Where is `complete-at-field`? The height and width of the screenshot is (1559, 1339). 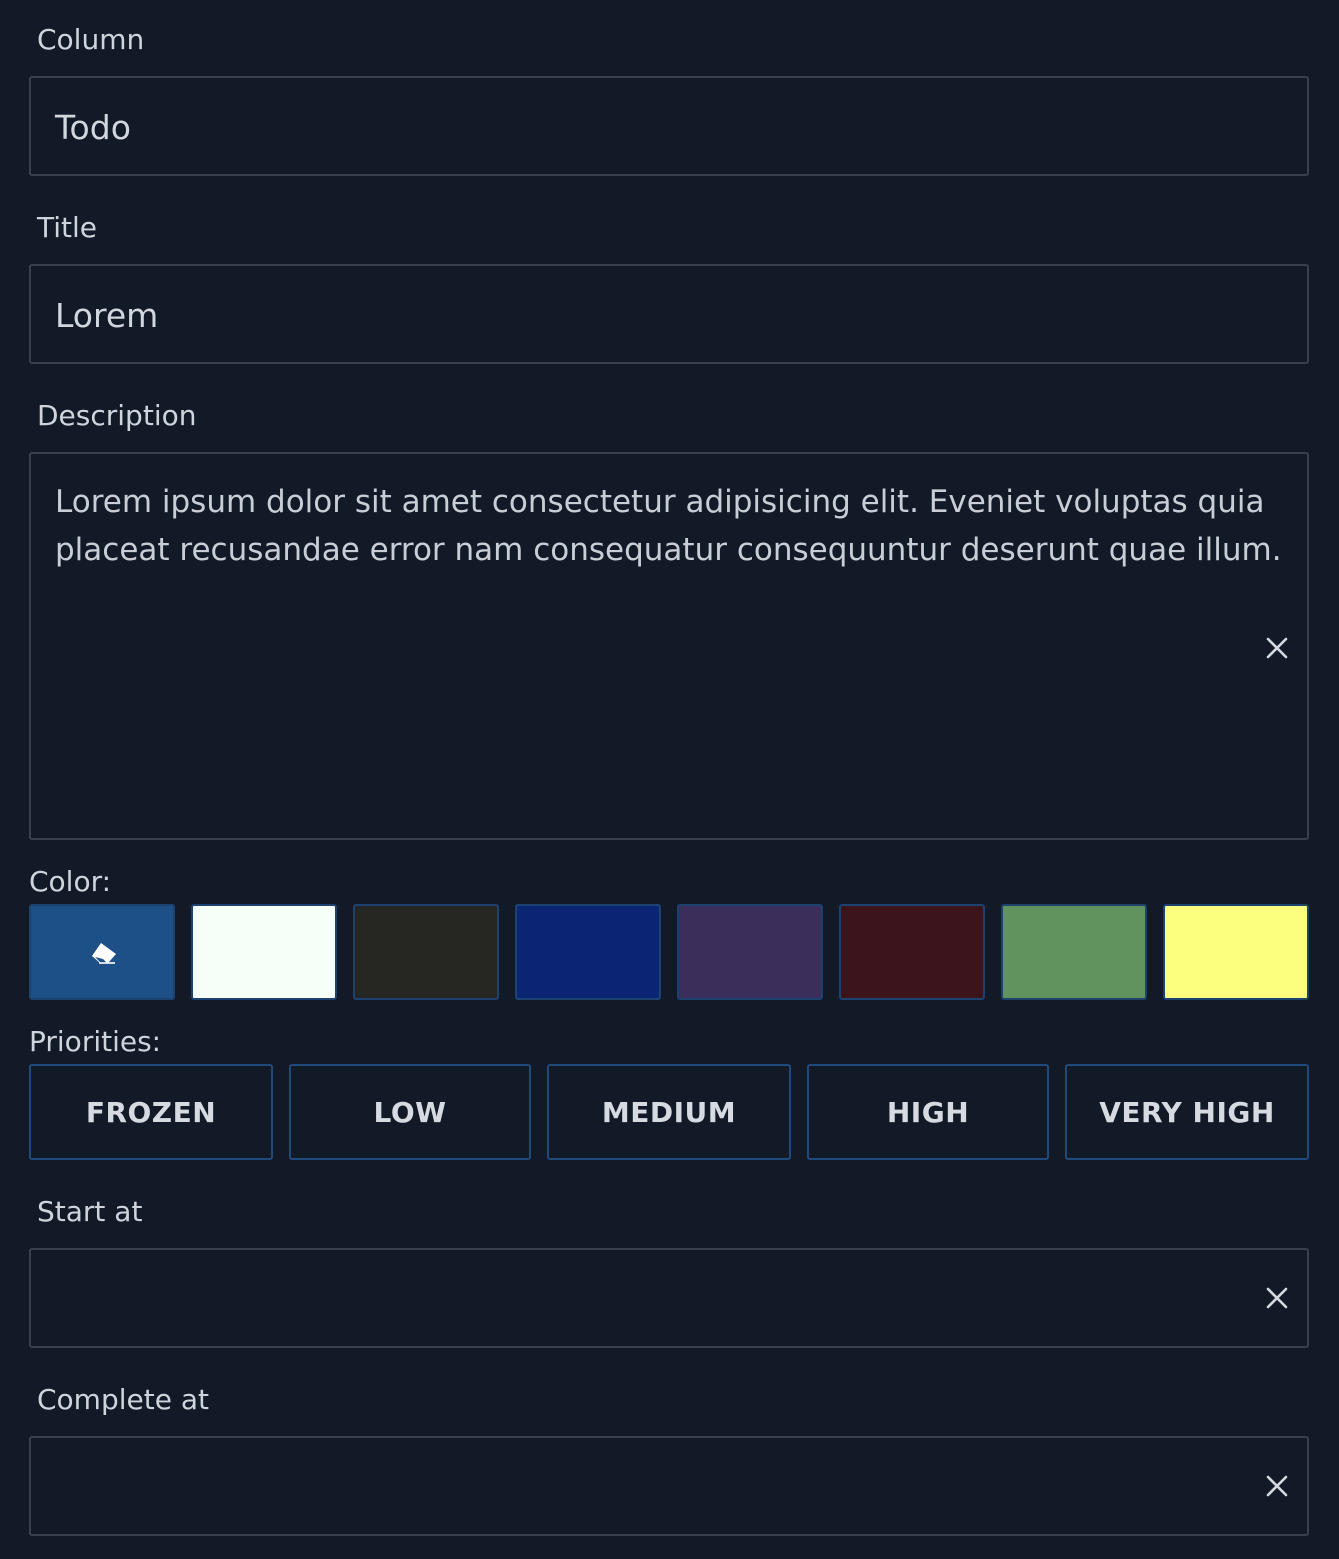
complete-at-field is located at coordinates (669, 1486).